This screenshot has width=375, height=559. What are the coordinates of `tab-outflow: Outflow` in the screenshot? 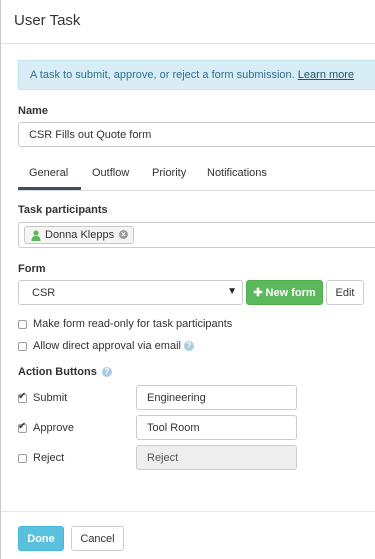 It's located at (110, 173).